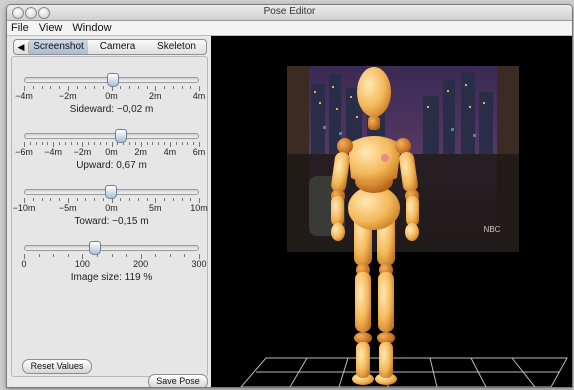 This screenshot has height=390, width=574. What do you see at coordinates (199, 264) in the screenshot?
I see `slider-tick-label: 300` at bounding box center [199, 264].